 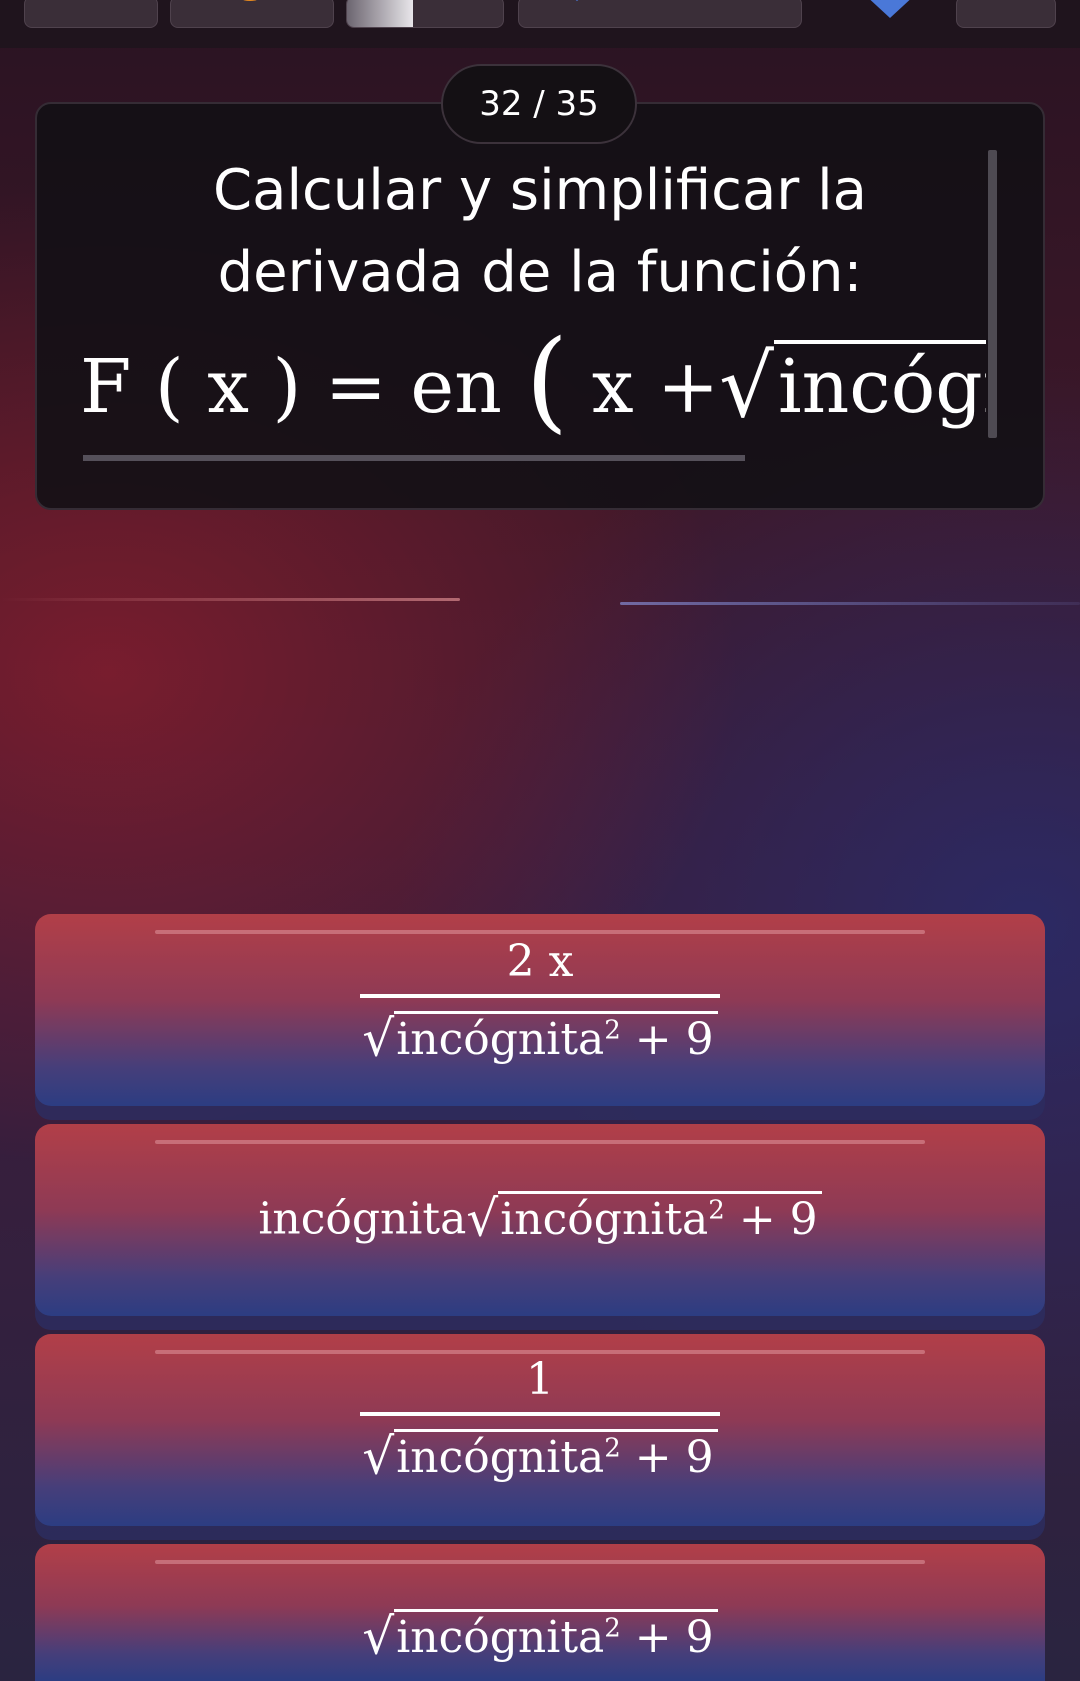 I want to click on answer-4-tail: + 9, so click(x=667, y=1637).